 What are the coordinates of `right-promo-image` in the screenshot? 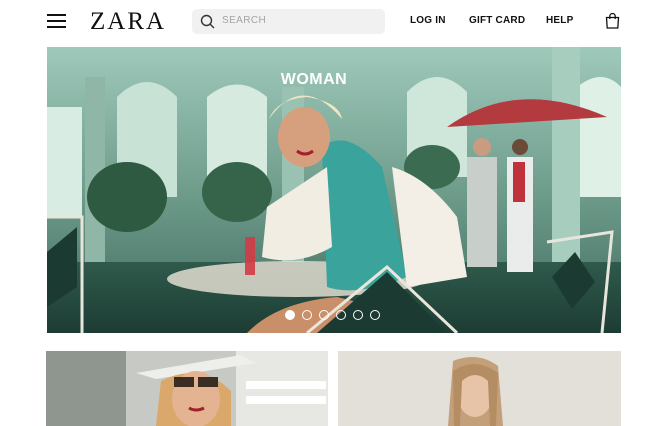 It's located at (479, 388).